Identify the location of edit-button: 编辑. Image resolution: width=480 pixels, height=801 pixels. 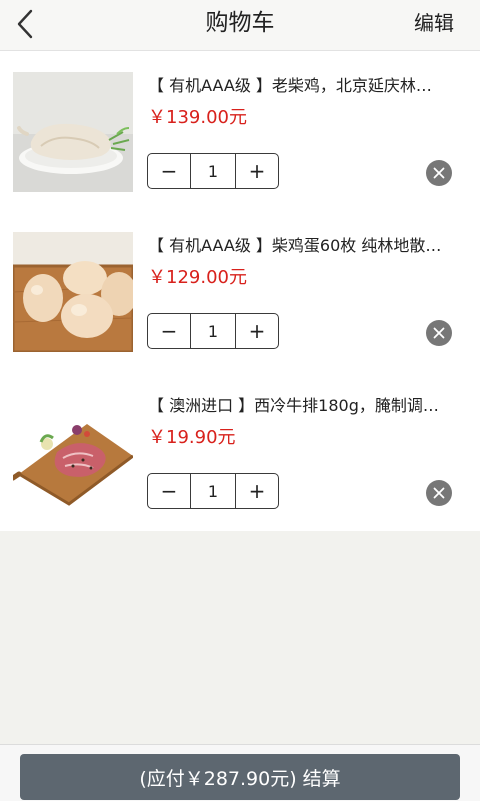
(434, 24).